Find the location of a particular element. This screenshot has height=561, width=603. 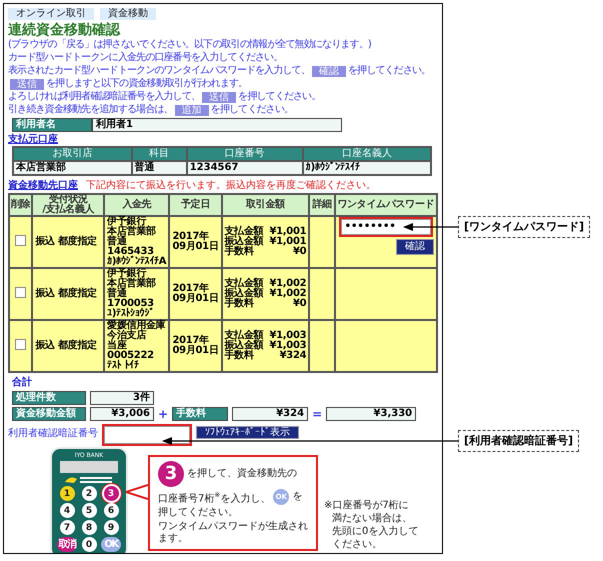

column-header: ワンタイムパスワード is located at coordinates (385, 205).